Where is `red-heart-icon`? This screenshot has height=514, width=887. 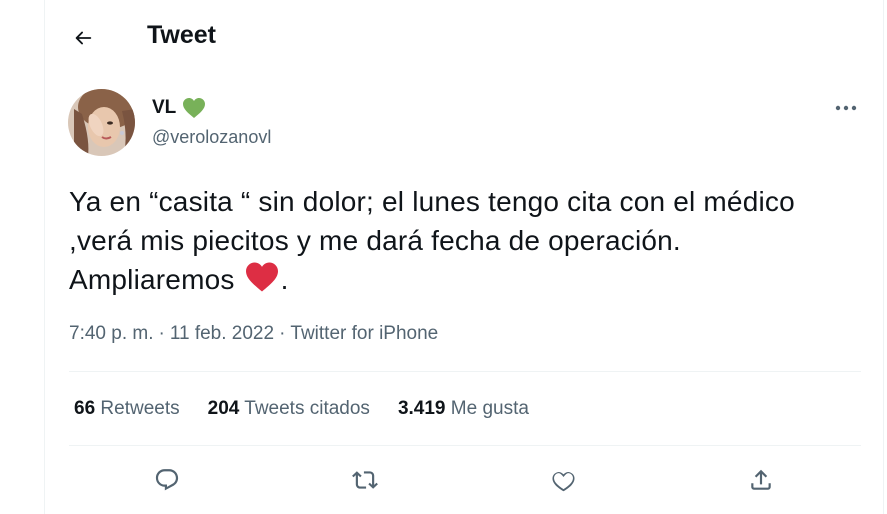
red-heart-icon is located at coordinates (261, 277).